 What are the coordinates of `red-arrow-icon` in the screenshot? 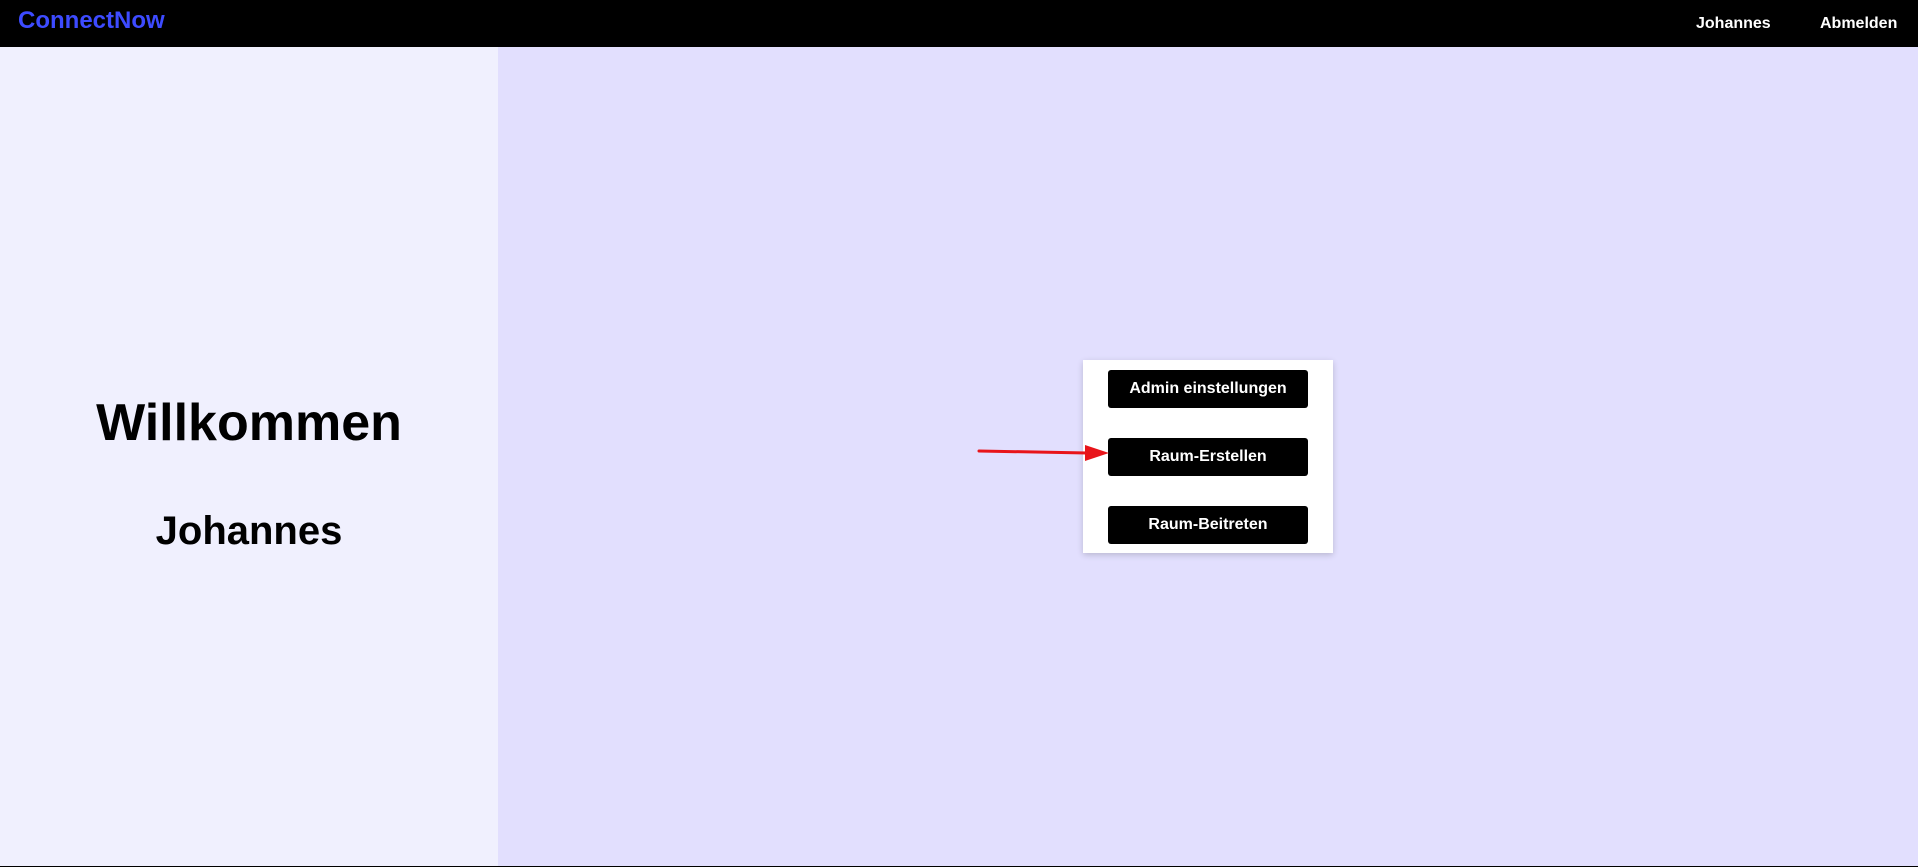 It's located at (1043, 453).